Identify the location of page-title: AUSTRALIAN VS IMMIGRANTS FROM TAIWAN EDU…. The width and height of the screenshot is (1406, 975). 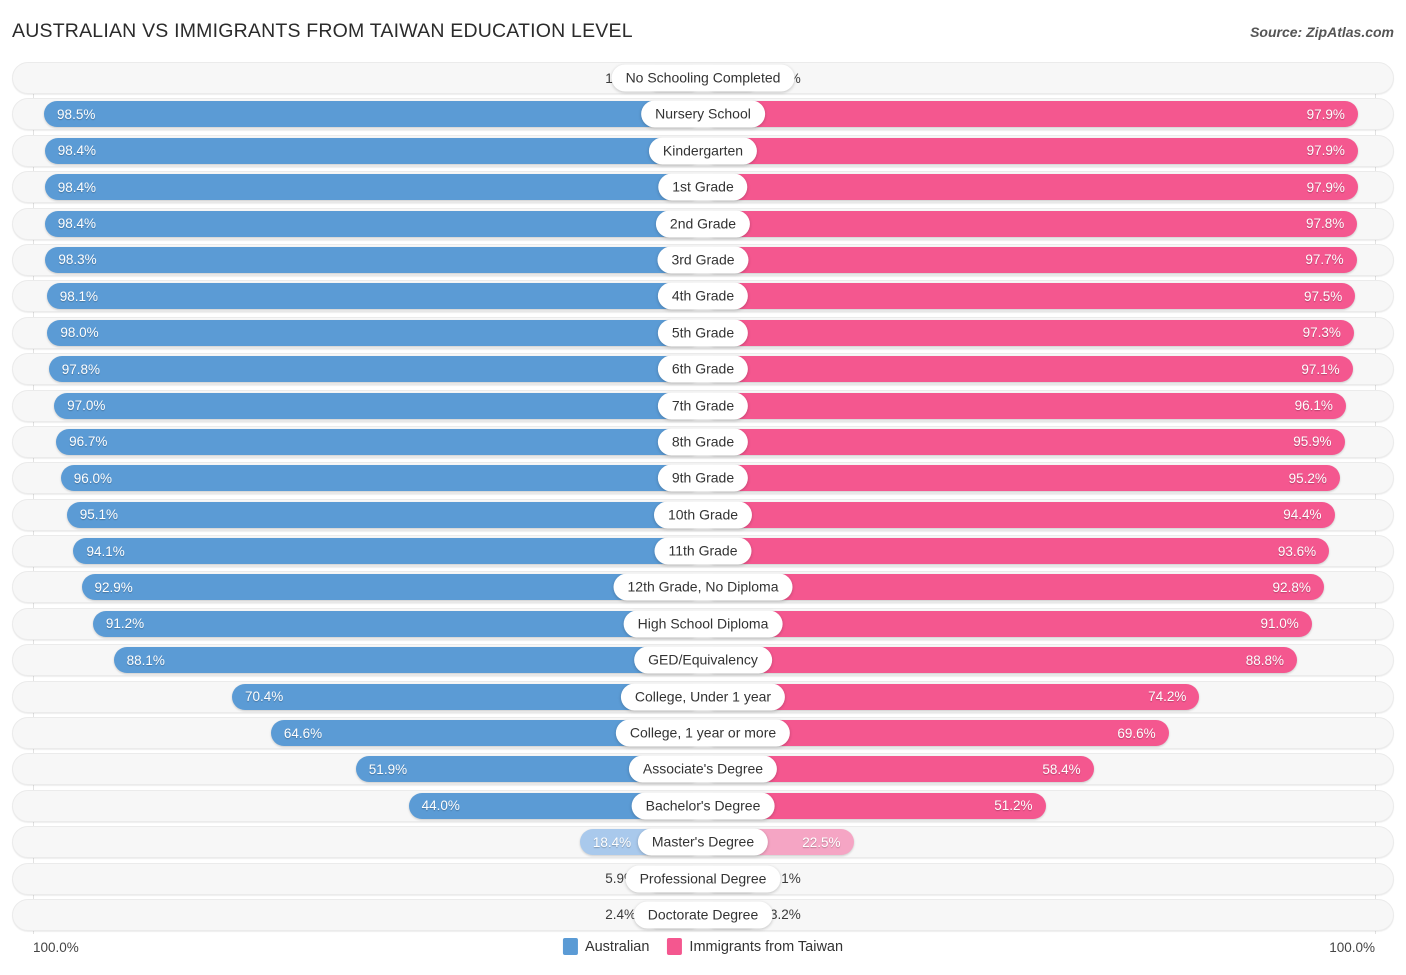
(322, 31).